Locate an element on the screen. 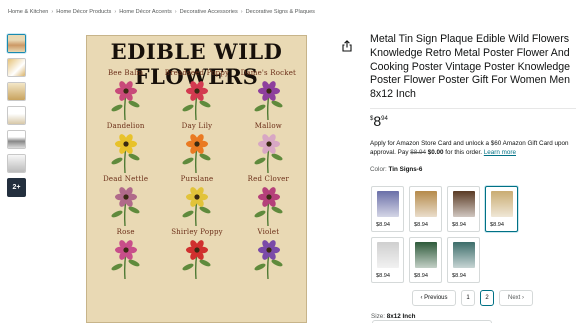 The width and height of the screenshot is (579, 323). poster-flower-cell: Shirley Poppy is located at coordinates (196, 253).